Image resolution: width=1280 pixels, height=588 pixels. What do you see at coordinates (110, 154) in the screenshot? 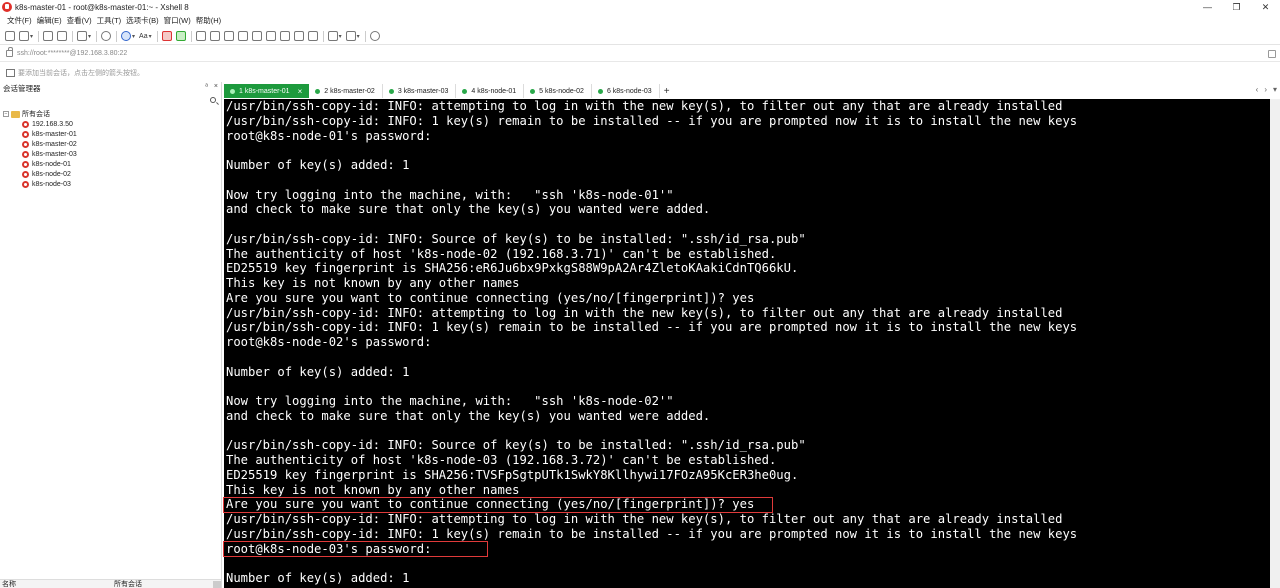
I see `tree-session-item: k8s-master-03` at bounding box center [110, 154].